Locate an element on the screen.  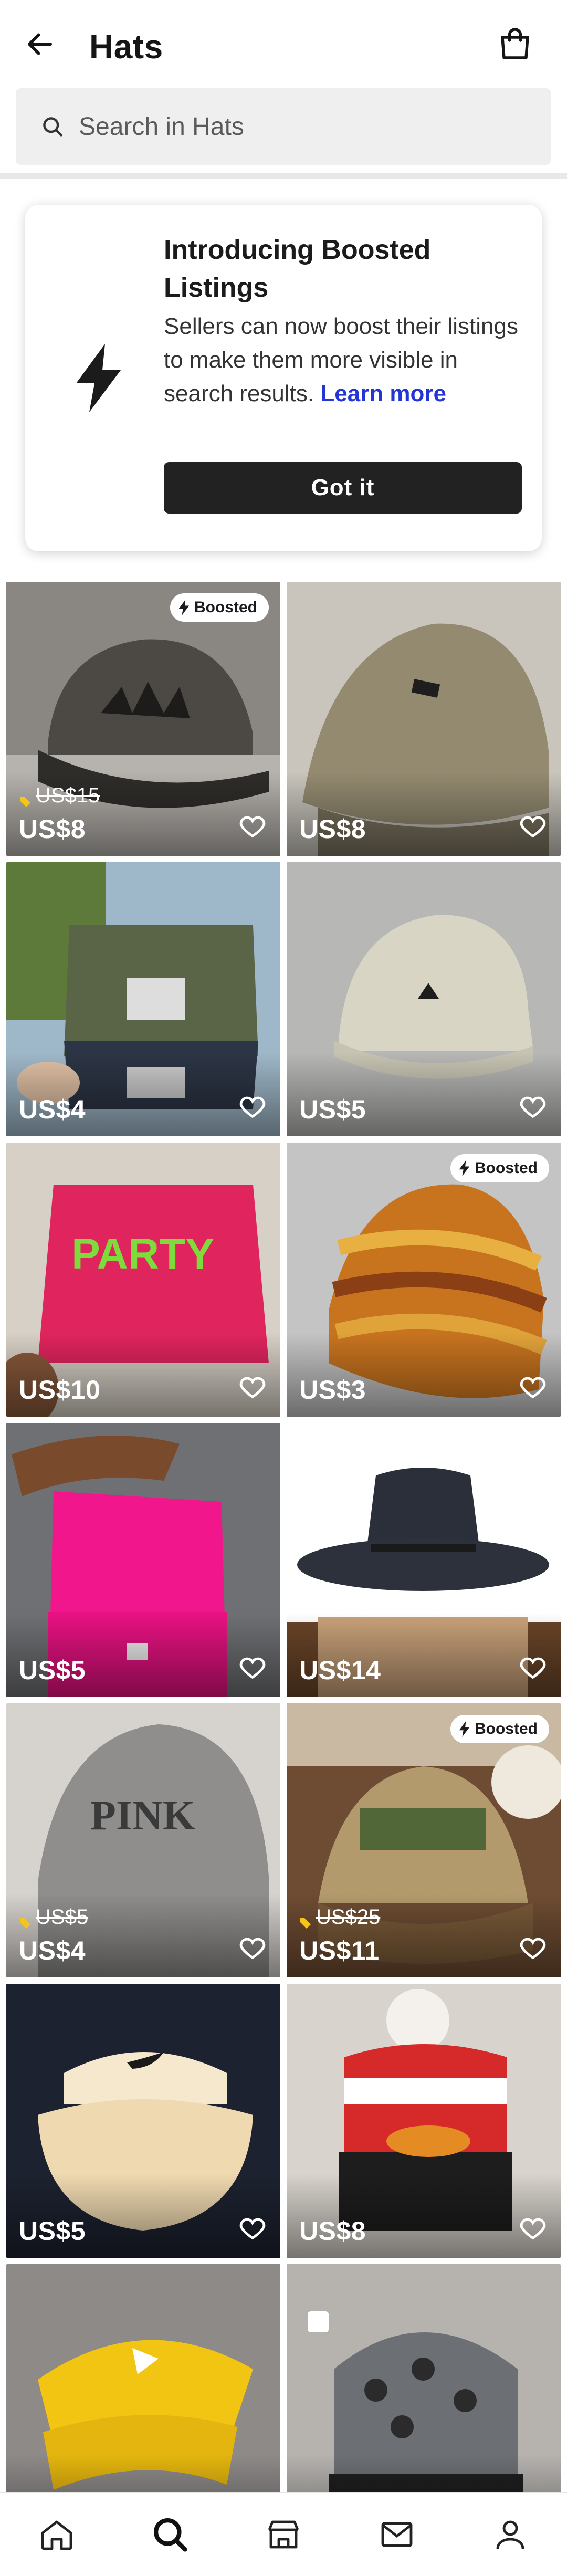
nav-search is located at coordinates (170, 2534).